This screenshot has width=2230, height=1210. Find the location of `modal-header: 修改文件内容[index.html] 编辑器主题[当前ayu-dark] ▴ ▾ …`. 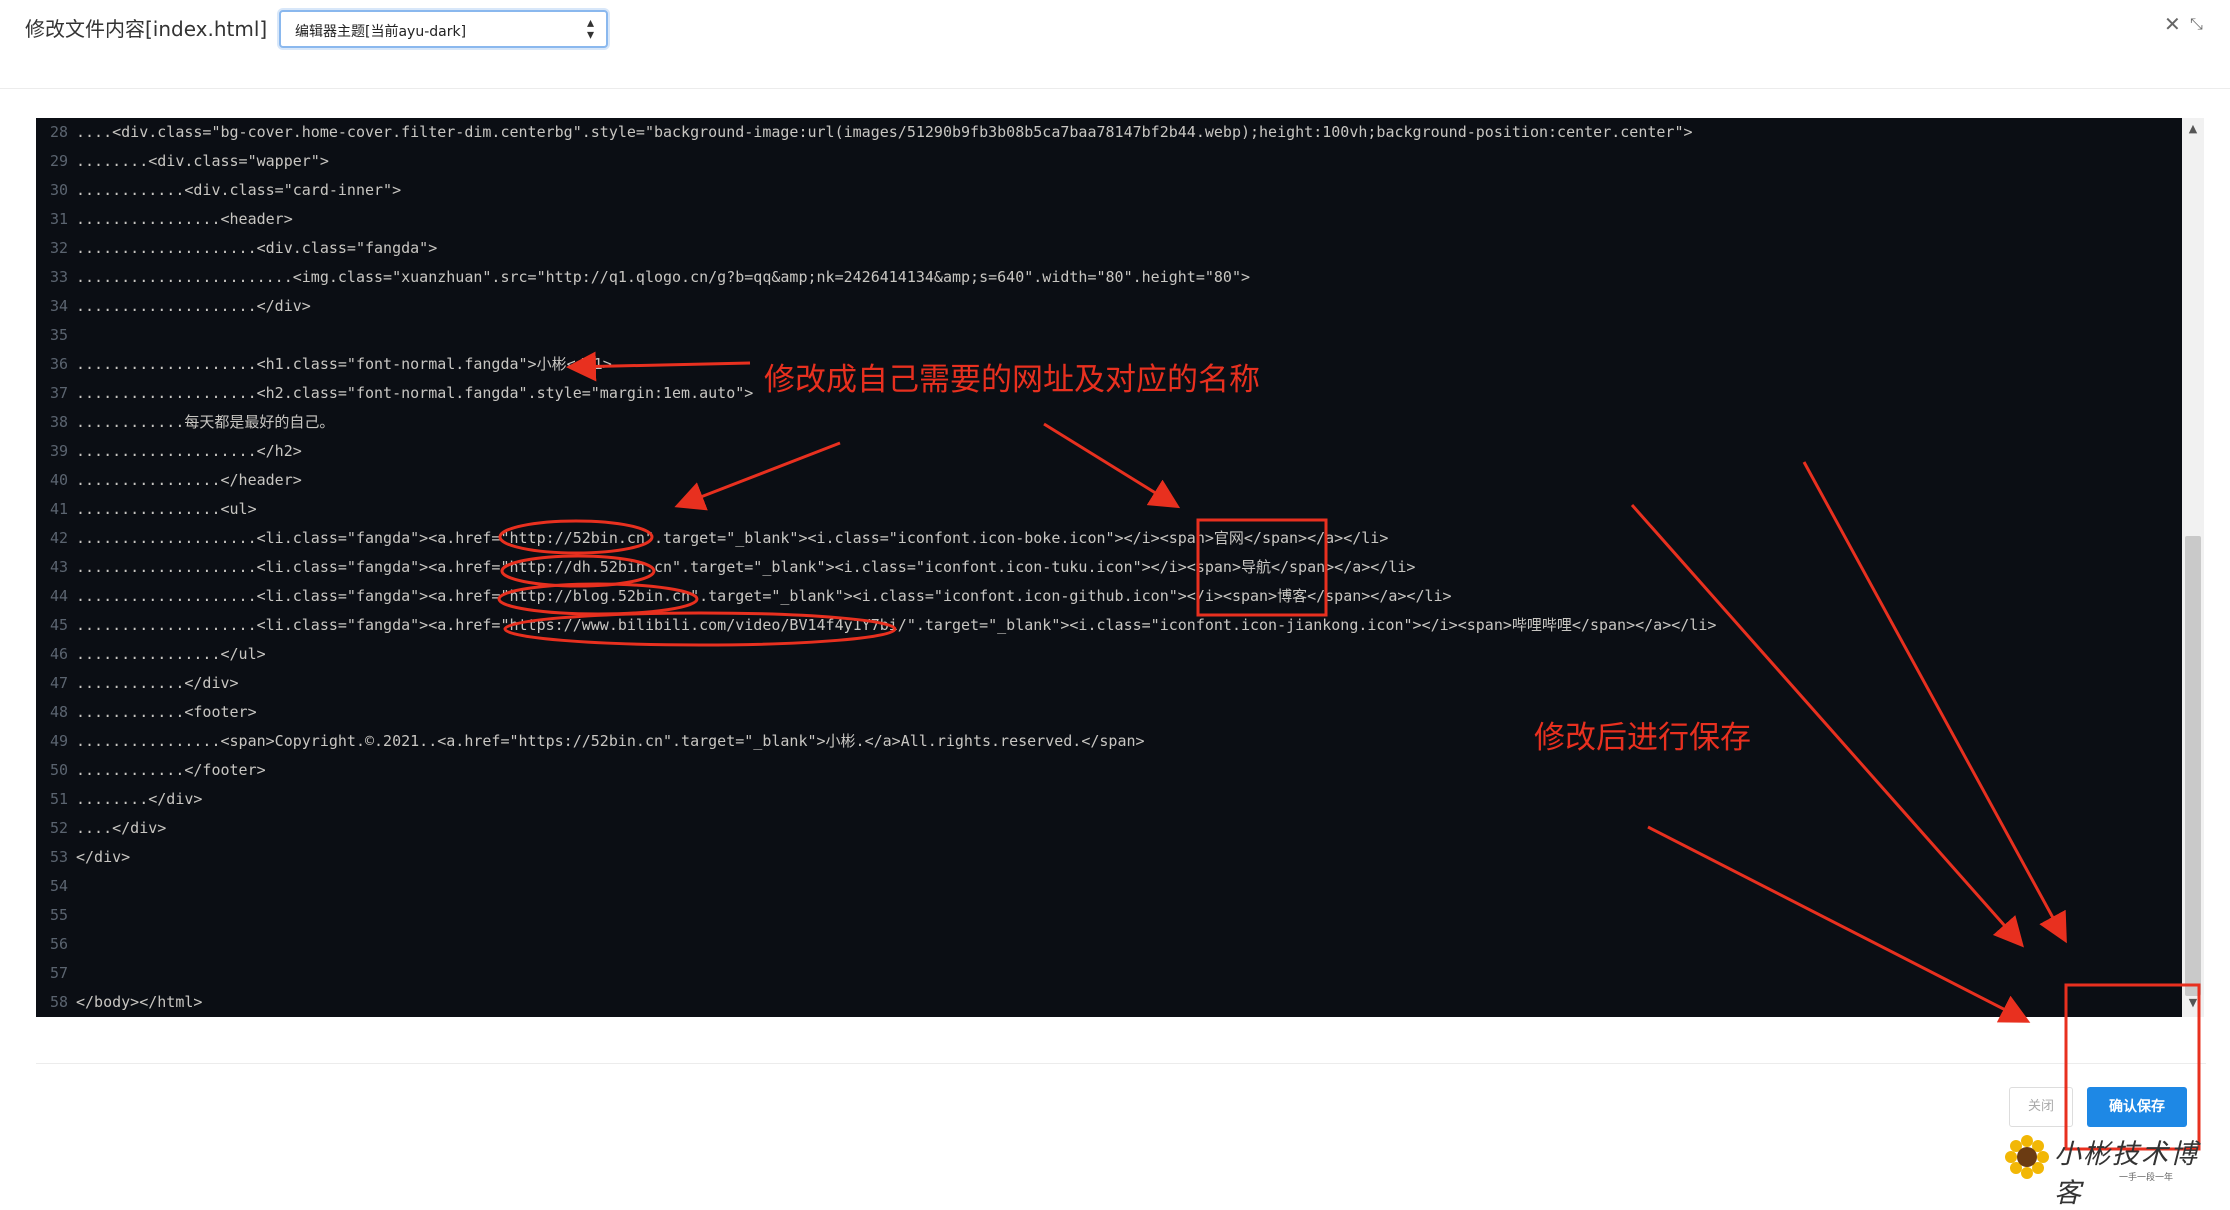

modal-header: 修改文件内容[index.html] 编辑器主题[当前ayu-dark] ▴ ▾ … is located at coordinates (1115, 44).